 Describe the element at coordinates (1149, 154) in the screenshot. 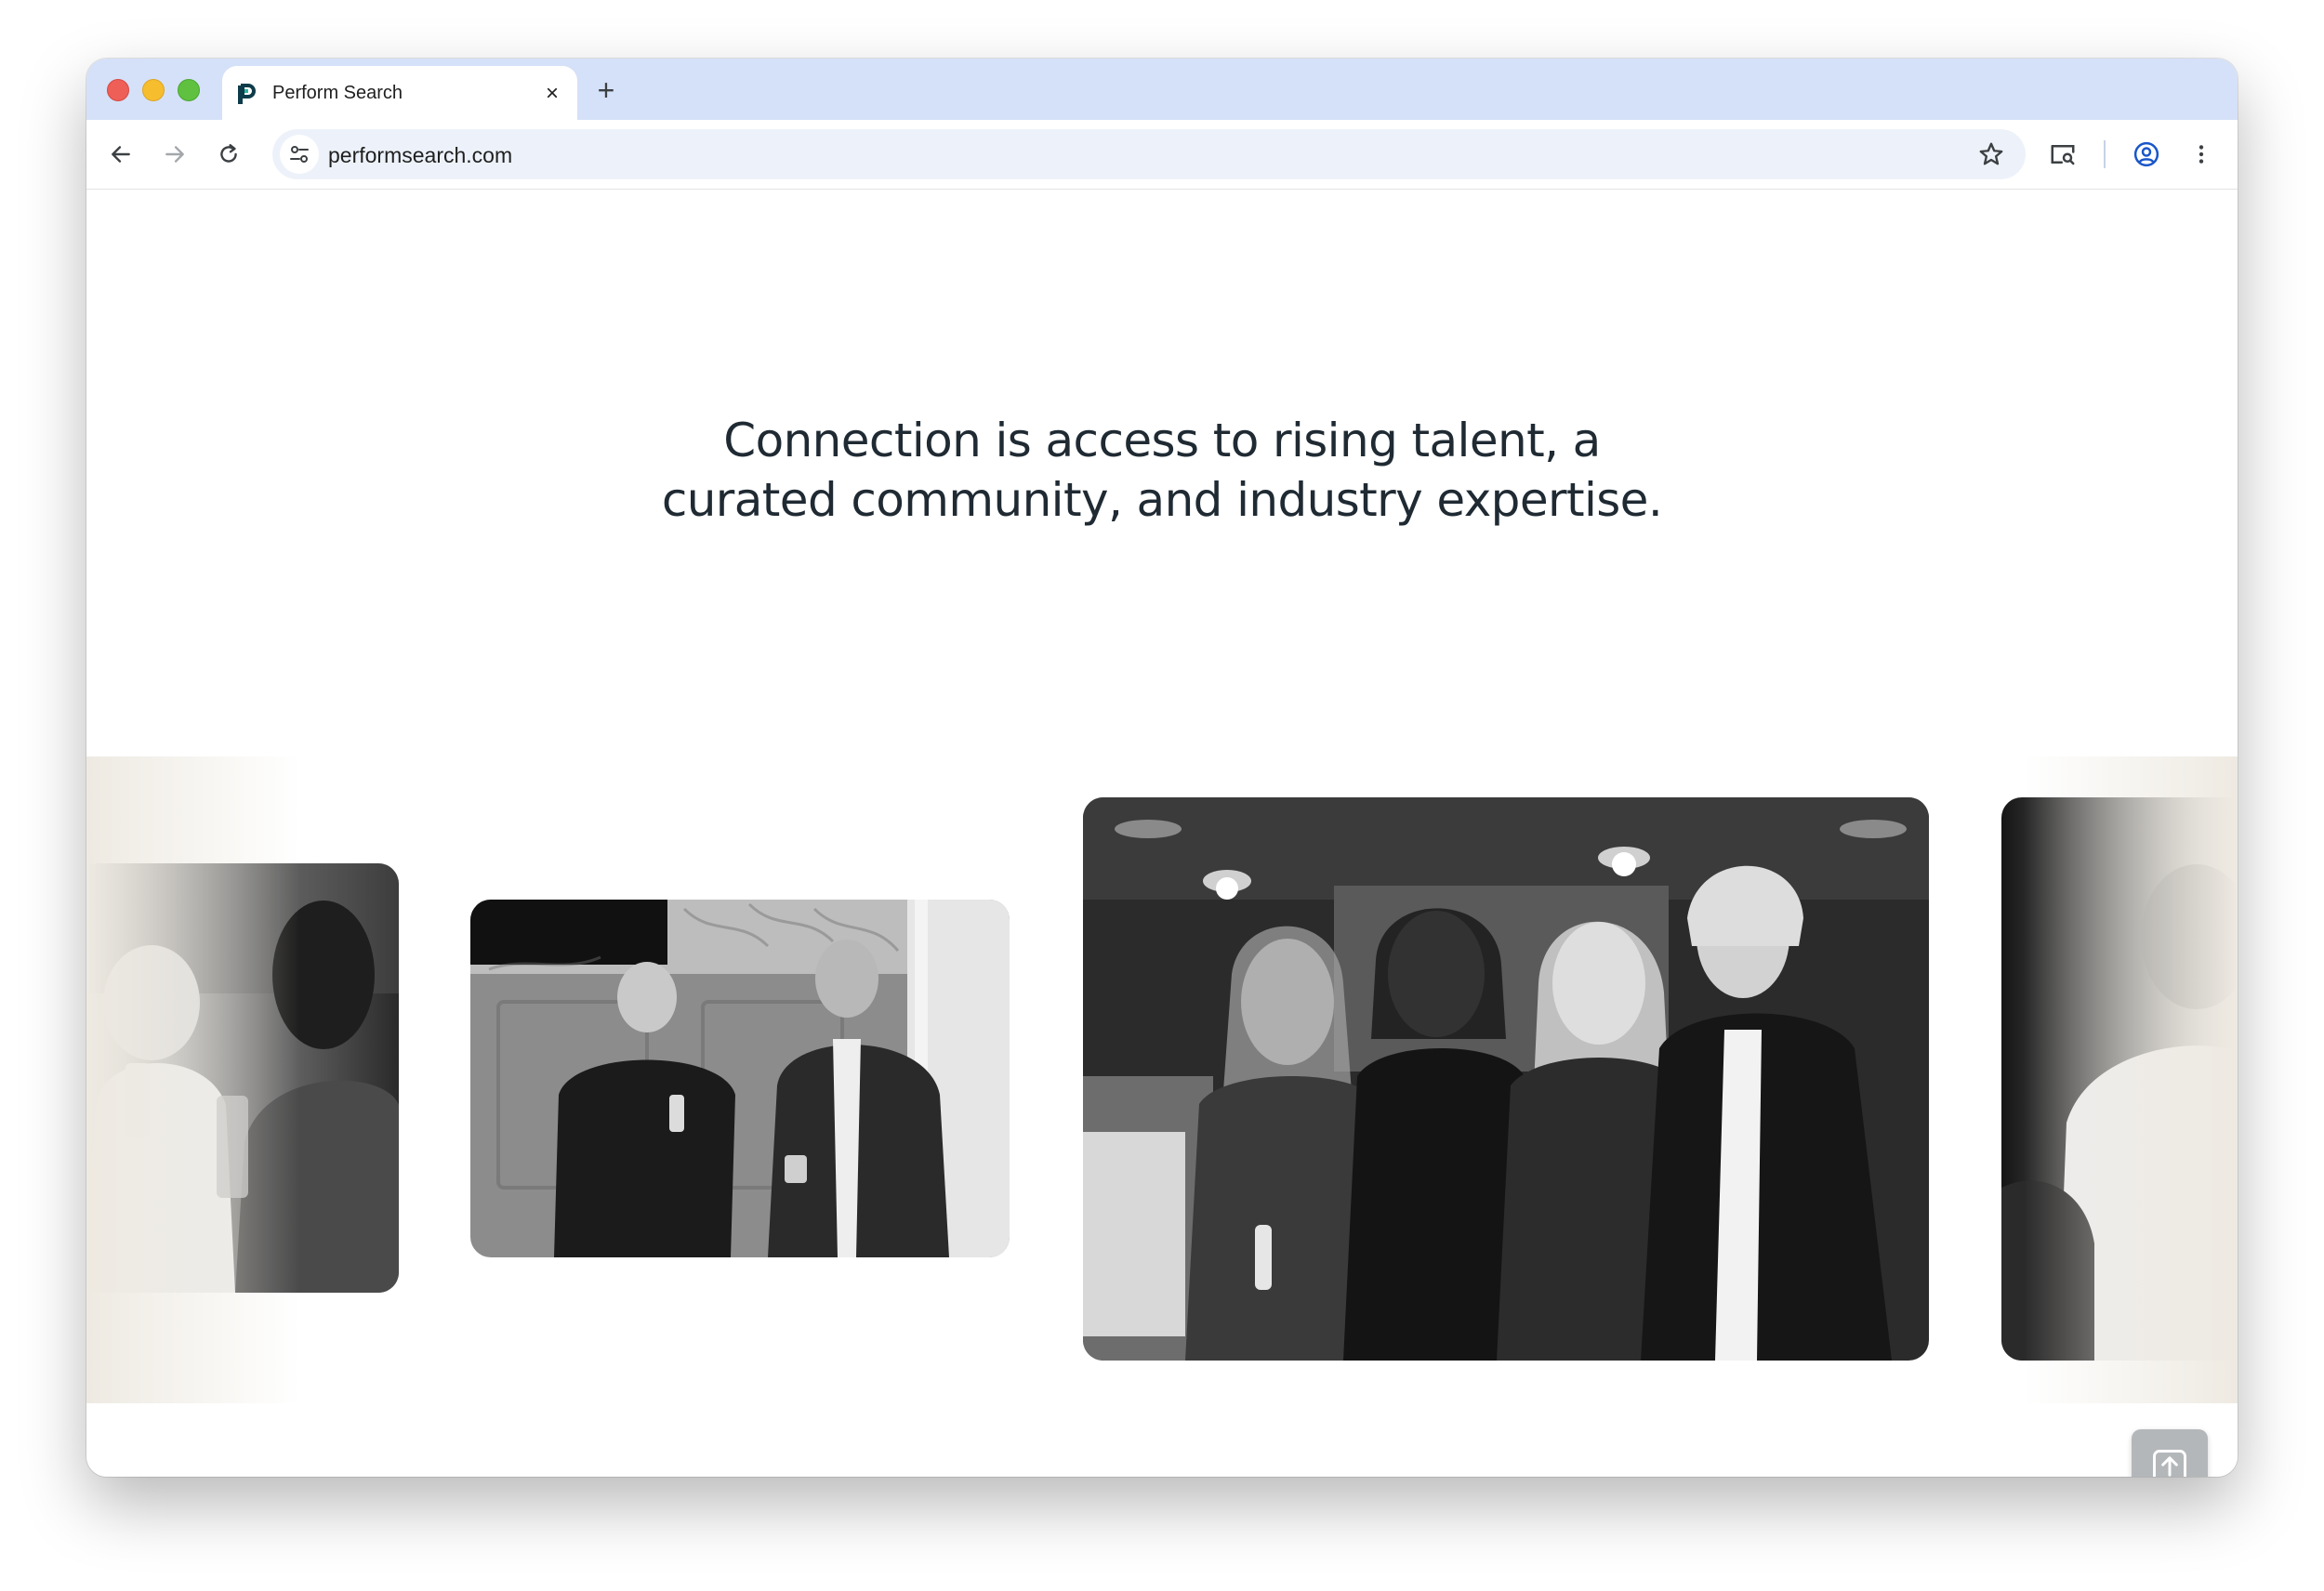

I see `address-bar: performsearch.com` at that location.